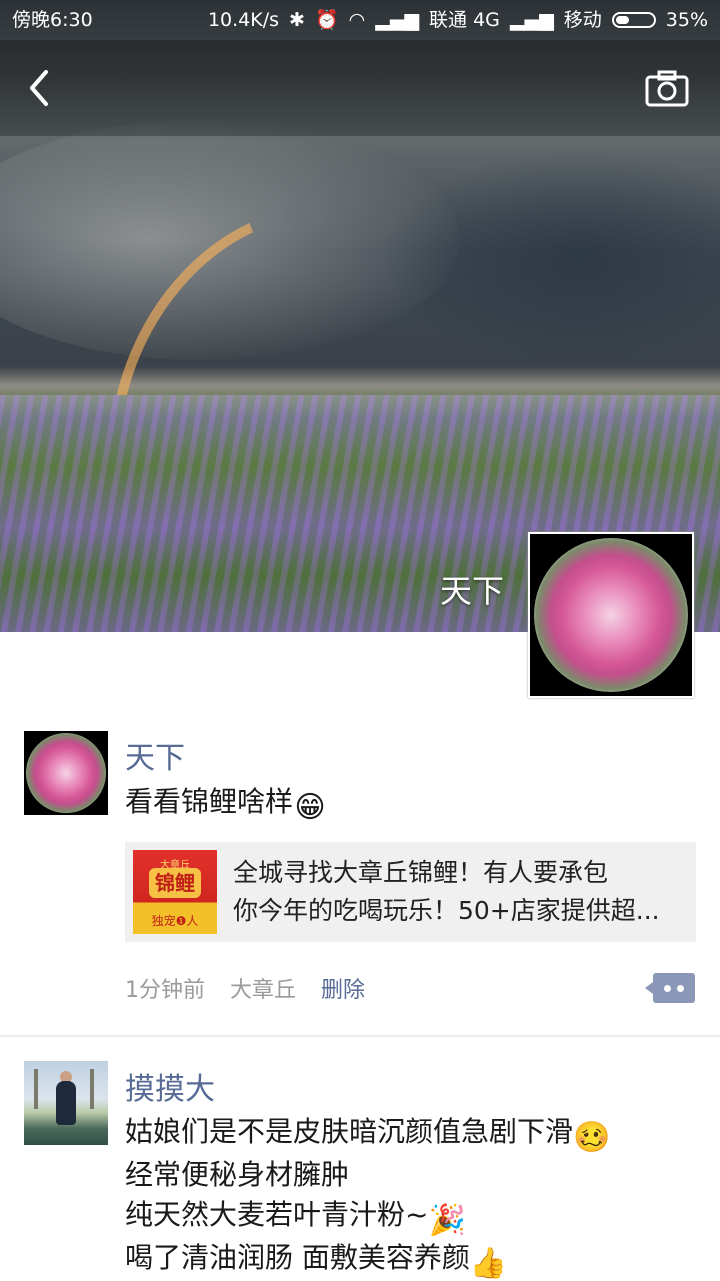 This screenshot has height=1281, width=720. I want to click on post-line: 喝了清油润肠 面敷美容养颜👍, so click(366, 1259).